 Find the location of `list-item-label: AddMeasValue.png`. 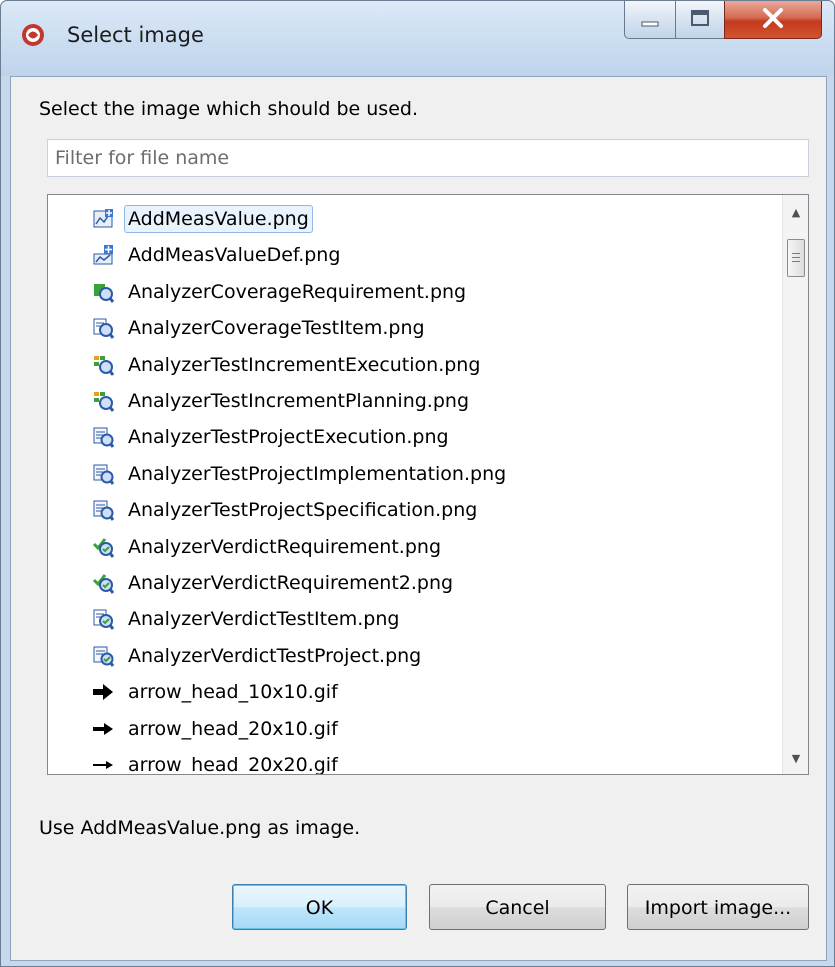

list-item-label: AddMeasValue.png is located at coordinates (218, 219).